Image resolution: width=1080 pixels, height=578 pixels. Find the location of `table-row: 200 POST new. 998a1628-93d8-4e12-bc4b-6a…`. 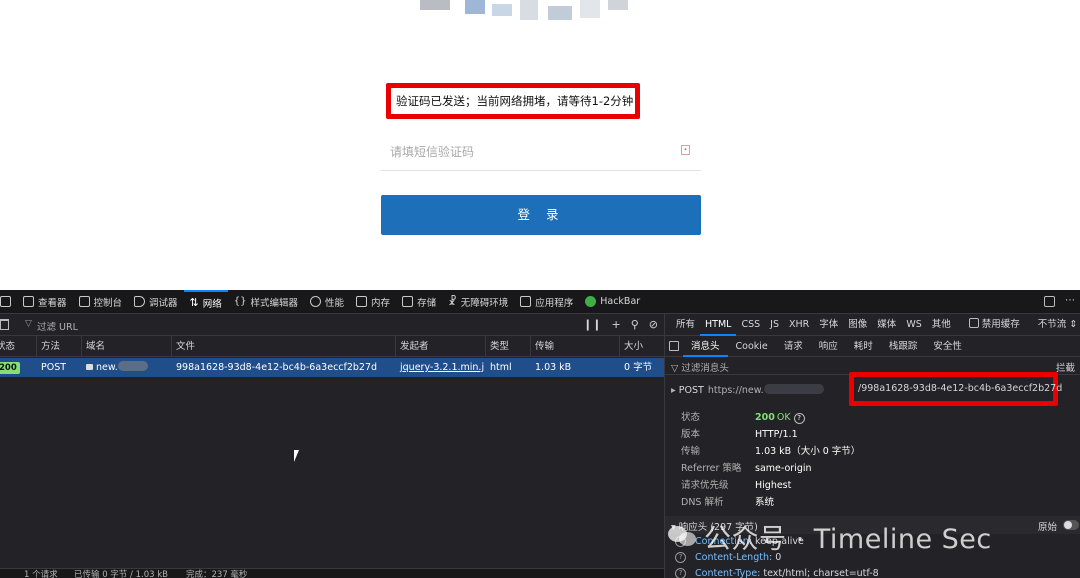

table-row: 200 POST new. 998a1628-93d8-4e12-bc4b-6a… is located at coordinates (332, 367).